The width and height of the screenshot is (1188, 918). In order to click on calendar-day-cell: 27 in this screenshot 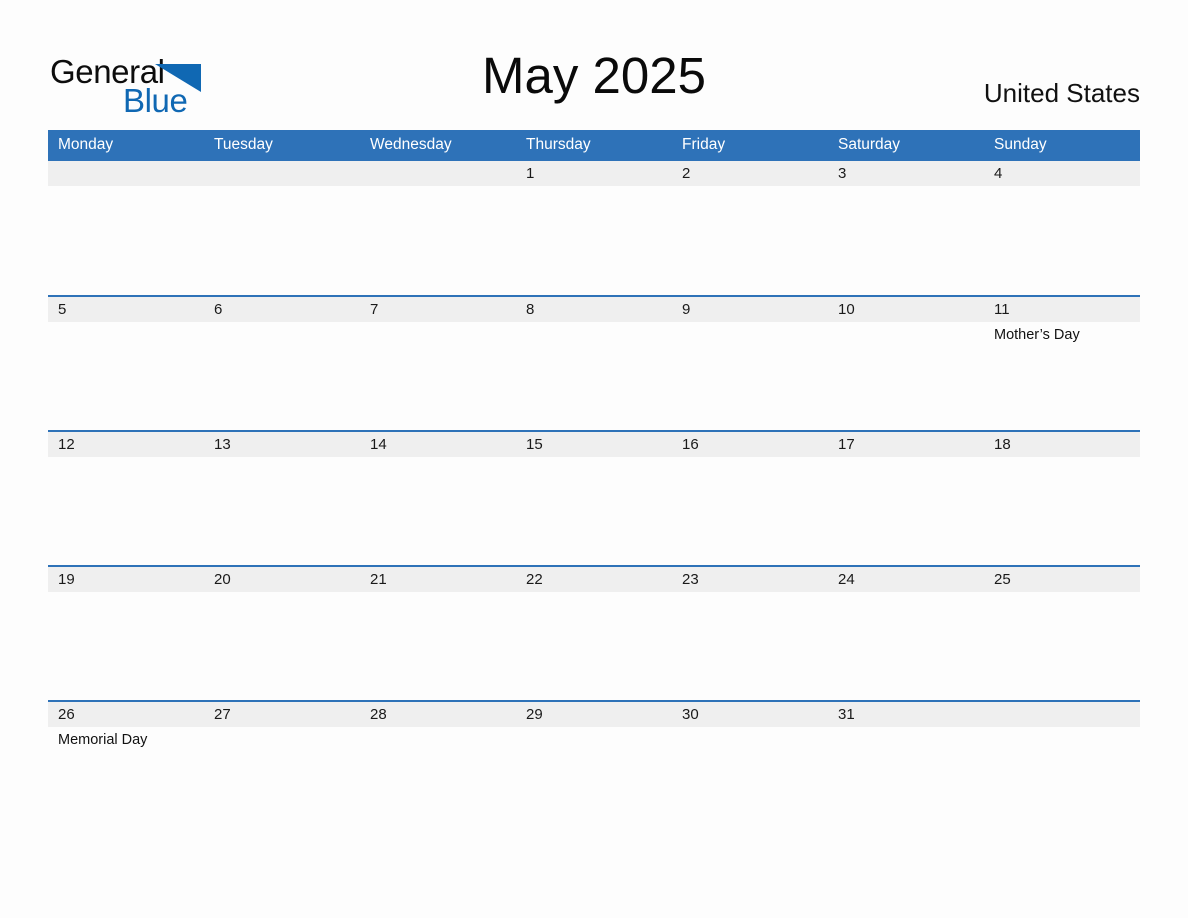, I will do `click(282, 768)`.